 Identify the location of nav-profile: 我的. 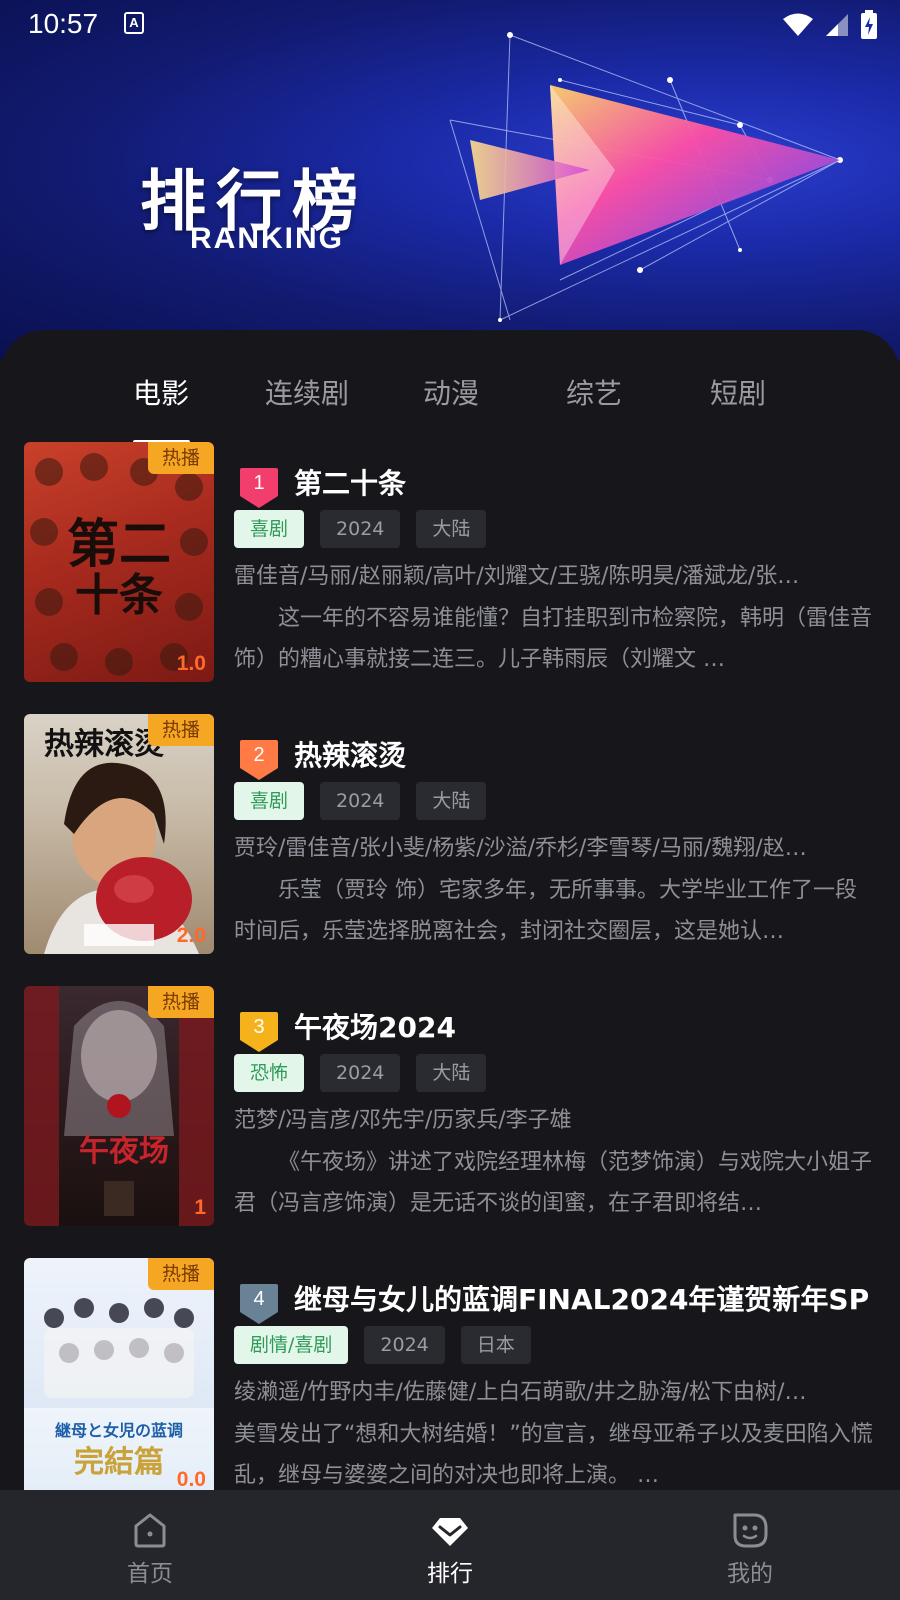
(750, 1545).